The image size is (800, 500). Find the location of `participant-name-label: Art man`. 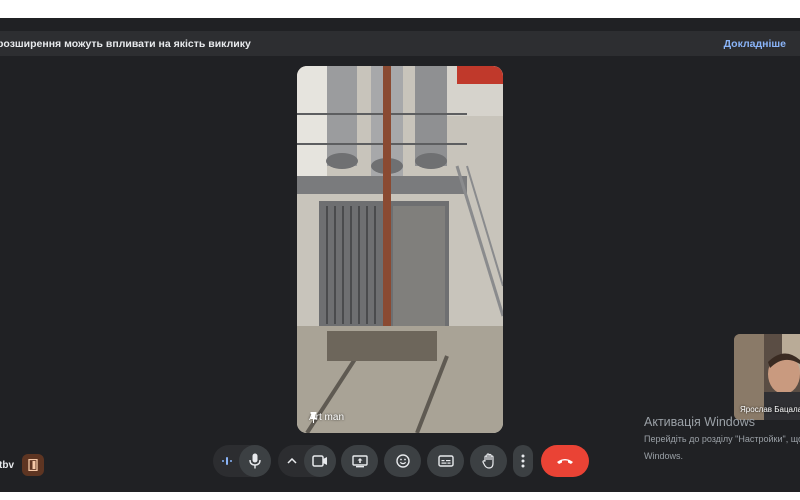

participant-name-label: Art man is located at coordinates (326, 417).